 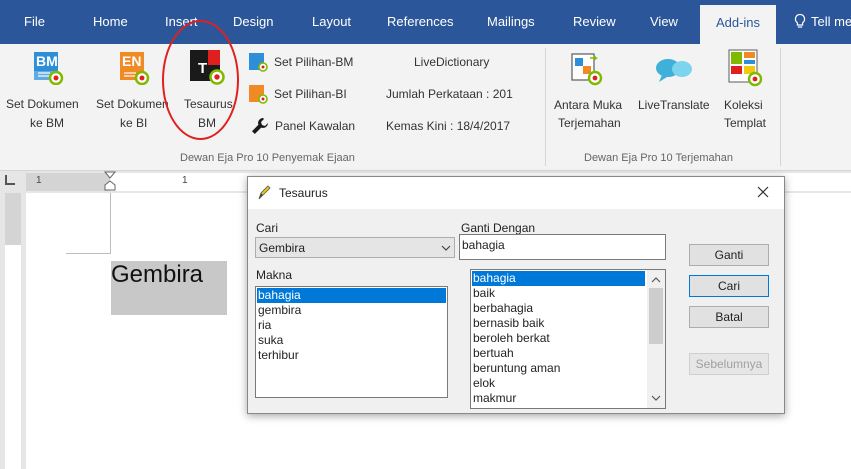 What do you see at coordinates (34, 21) in the screenshot?
I see `tab-file: File` at bounding box center [34, 21].